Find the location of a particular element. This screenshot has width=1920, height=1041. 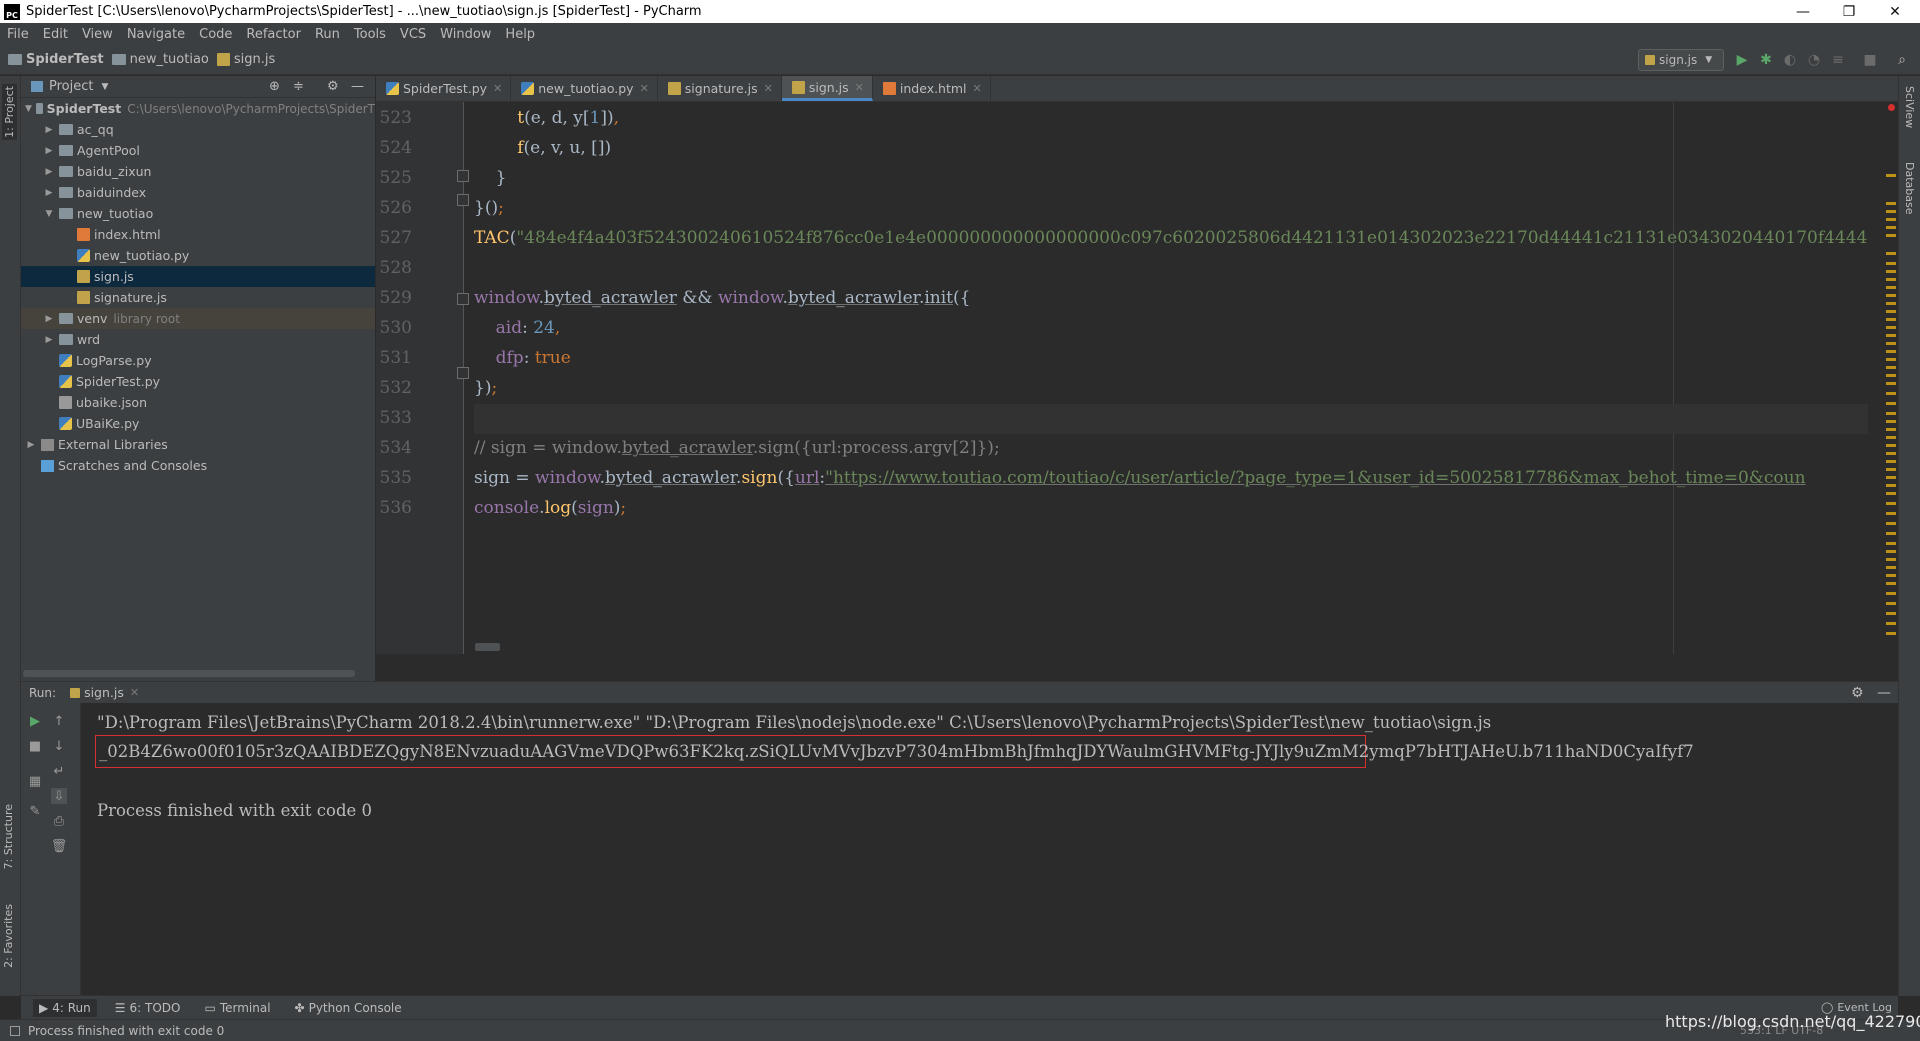

pin-icon: ✎ is located at coordinates (35, 811).